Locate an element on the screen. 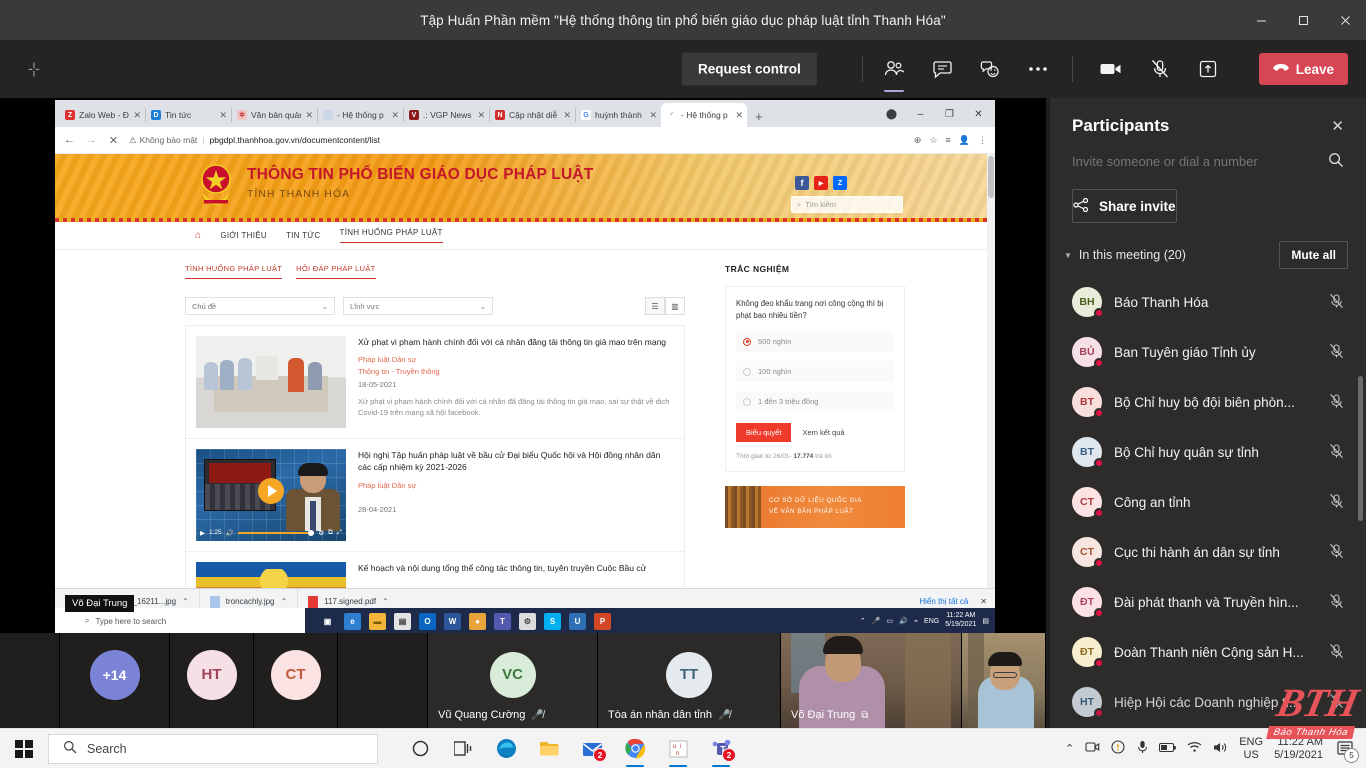 The height and width of the screenshot is (768, 1366). drag-handle-icon: -¦- is located at coordinates (34, 69).